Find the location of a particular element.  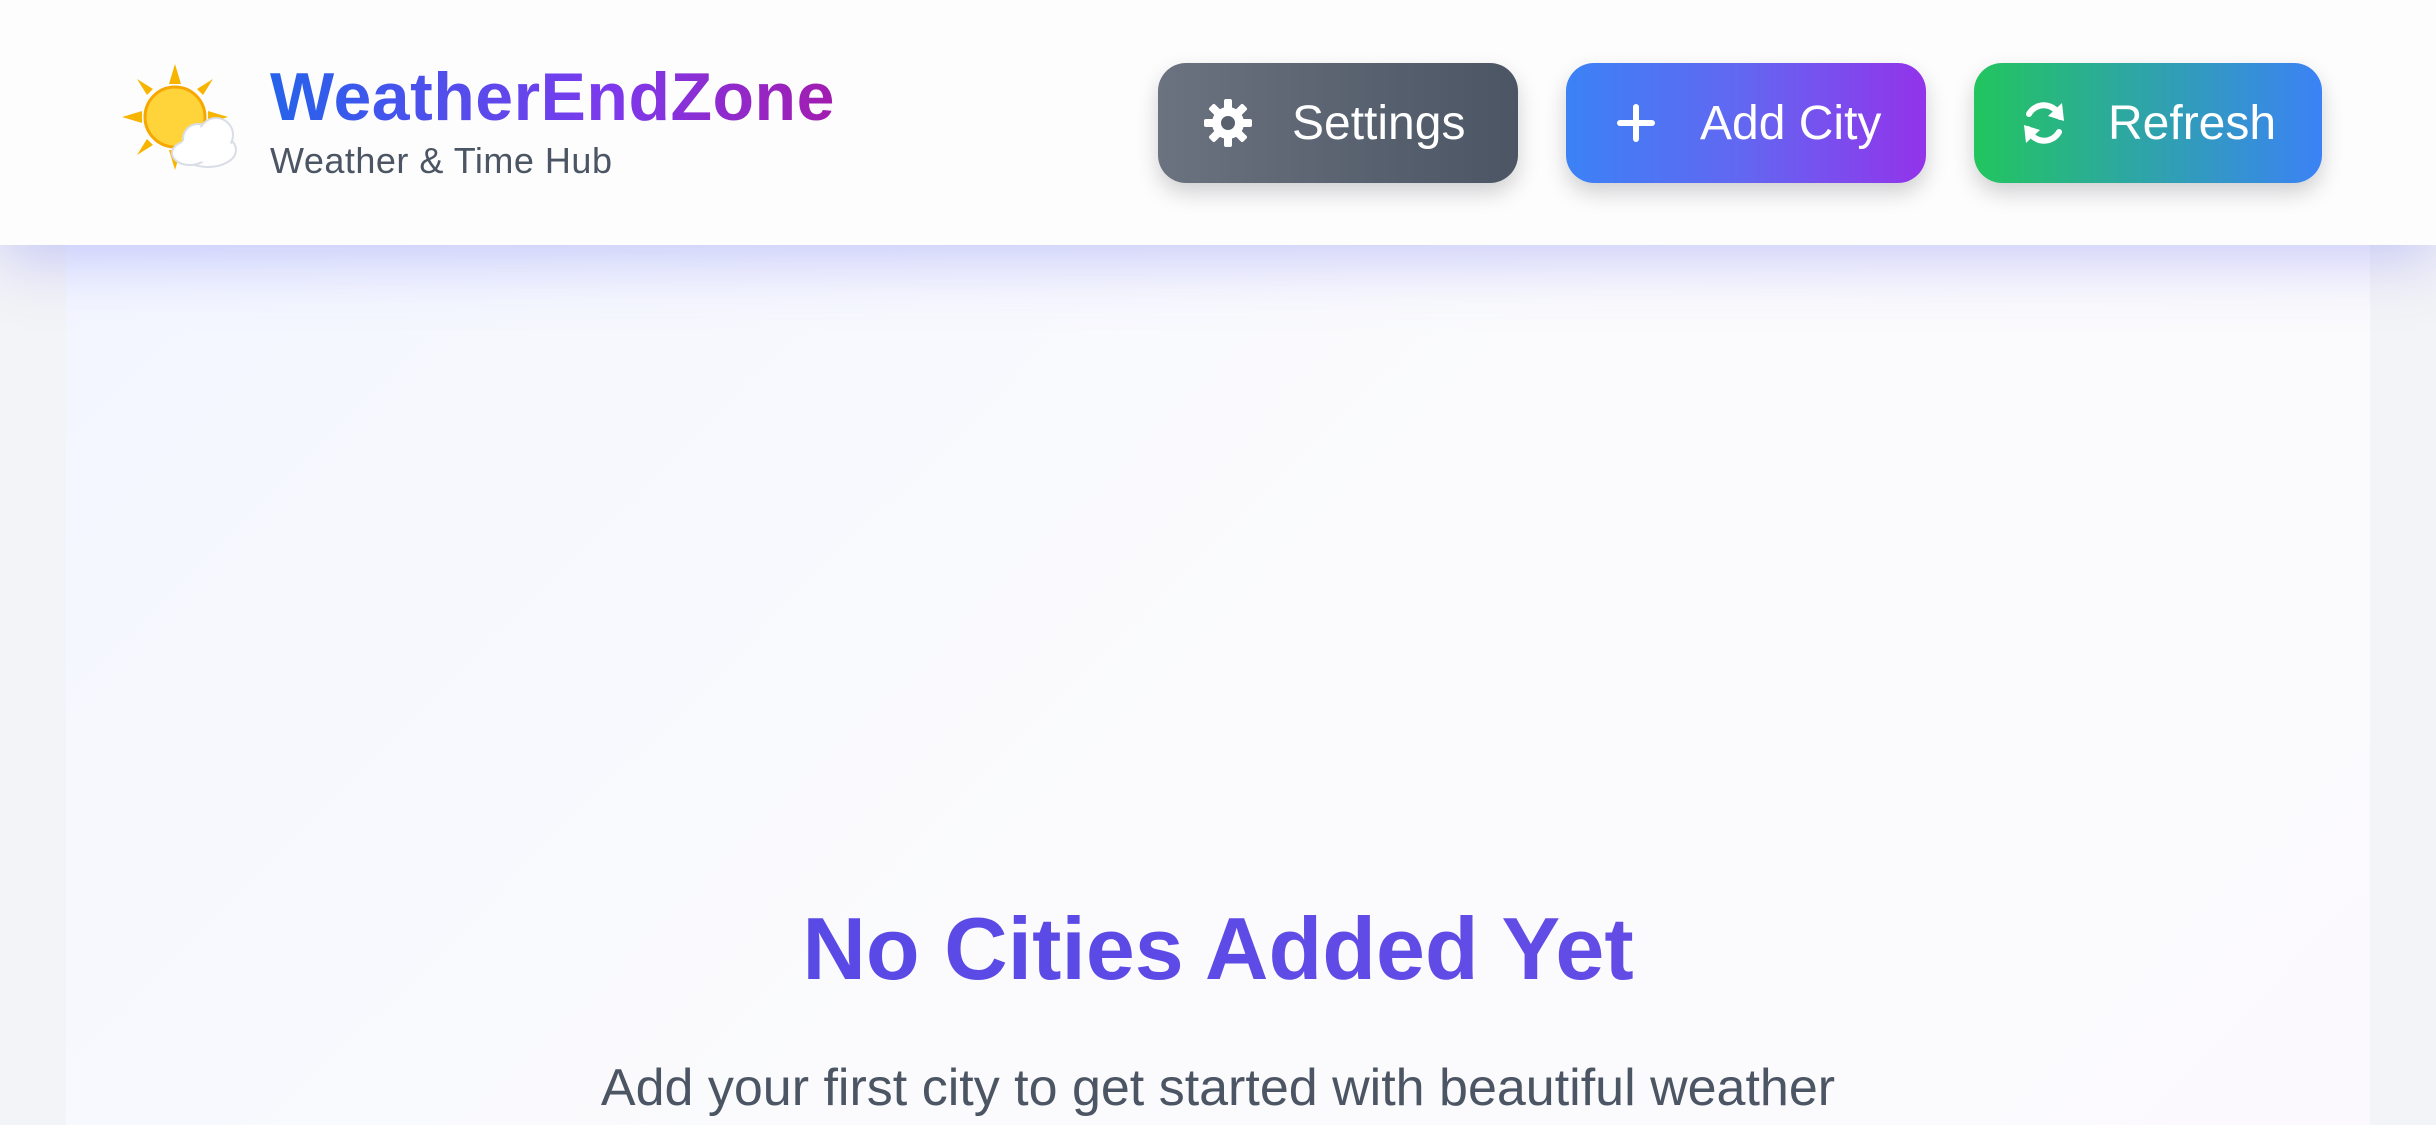

empty-state-title: No Cities Added Yet is located at coordinates (1218, 949).